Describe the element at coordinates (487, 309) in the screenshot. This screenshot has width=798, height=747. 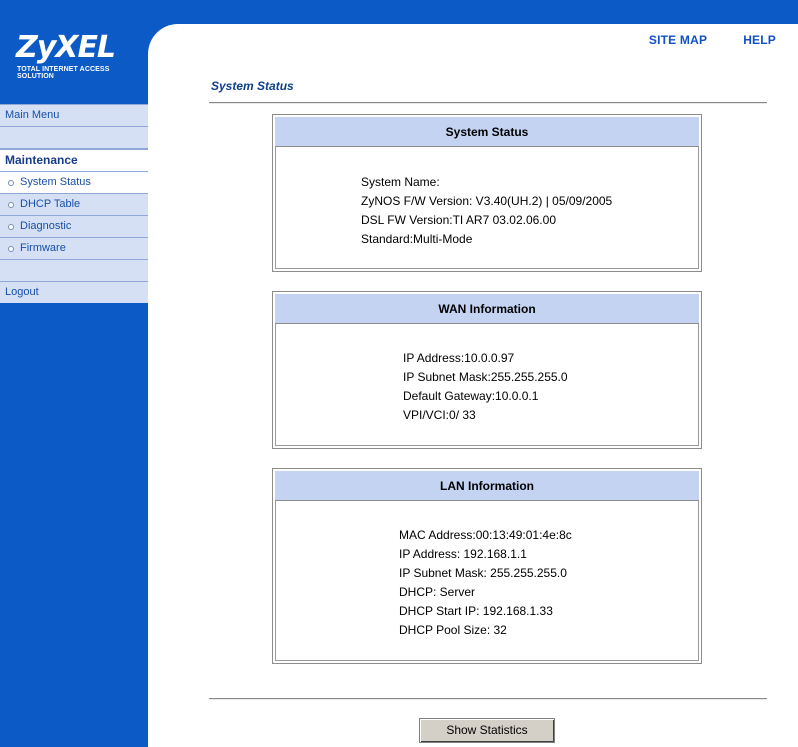
I see `panel-title: WAN Information` at that location.